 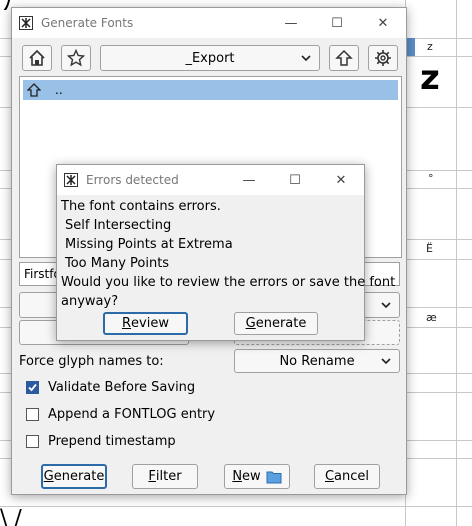 I want to click on timestamp-checkbox, so click(x=32, y=441).